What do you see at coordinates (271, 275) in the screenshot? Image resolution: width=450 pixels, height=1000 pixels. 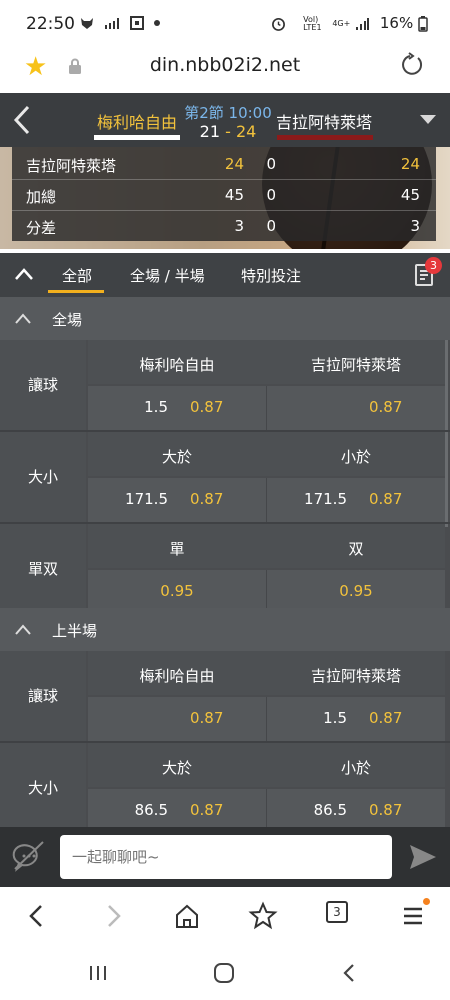 I see `tab-special: 特別投注` at bounding box center [271, 275].